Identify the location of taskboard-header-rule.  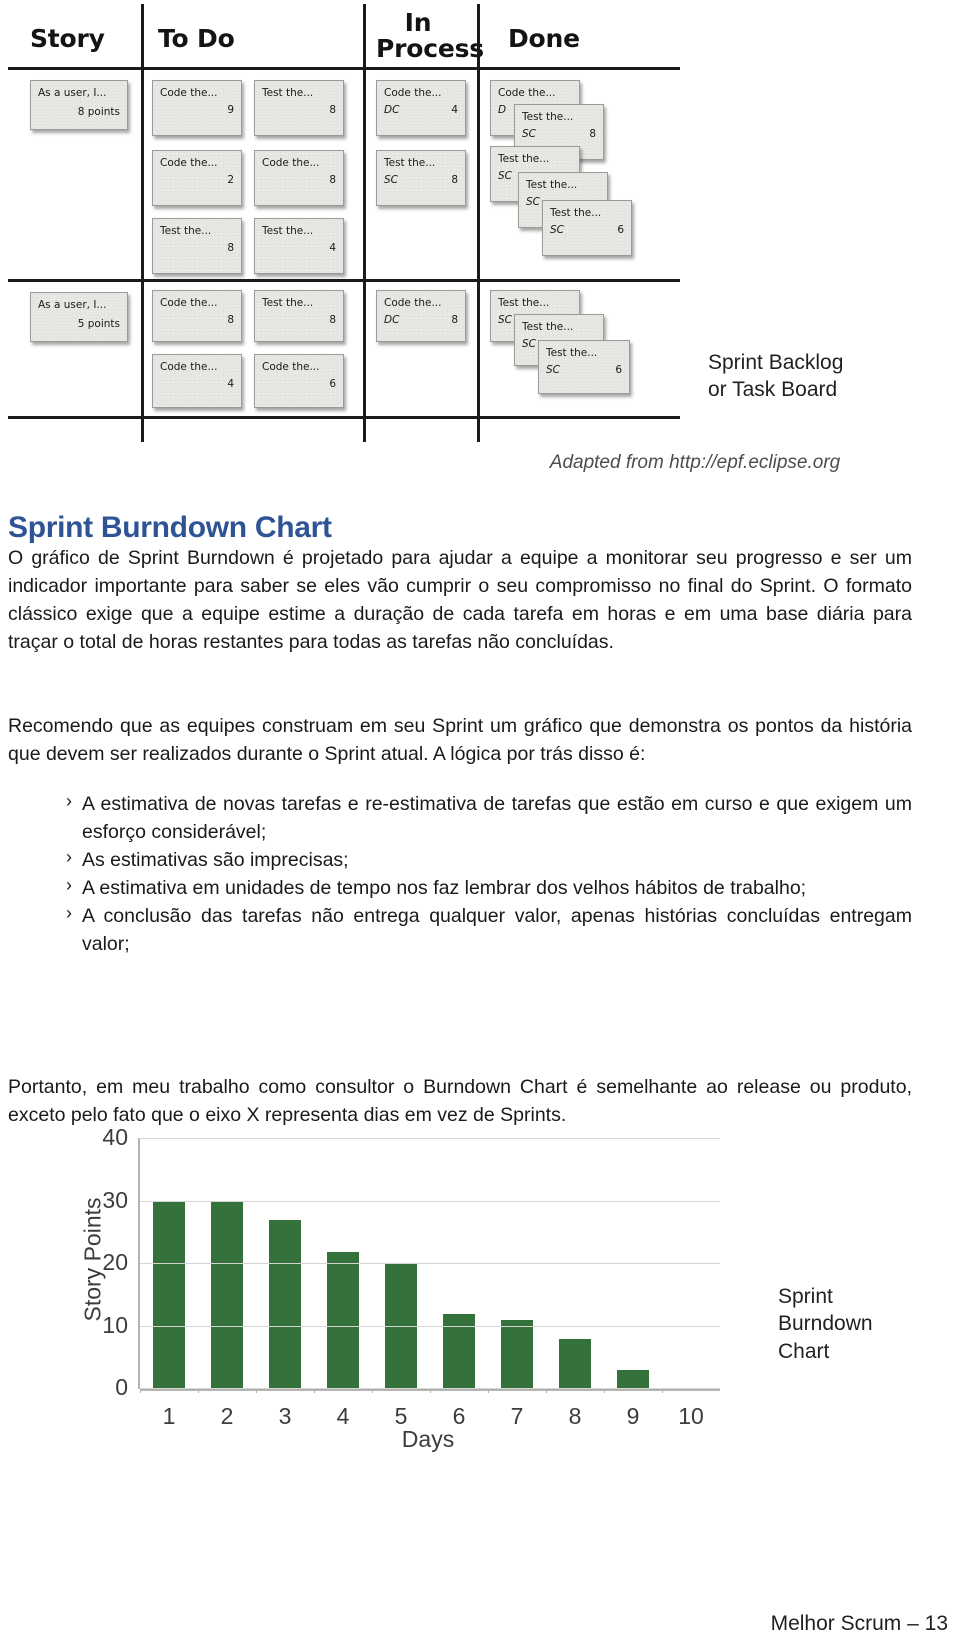
(344, 68).